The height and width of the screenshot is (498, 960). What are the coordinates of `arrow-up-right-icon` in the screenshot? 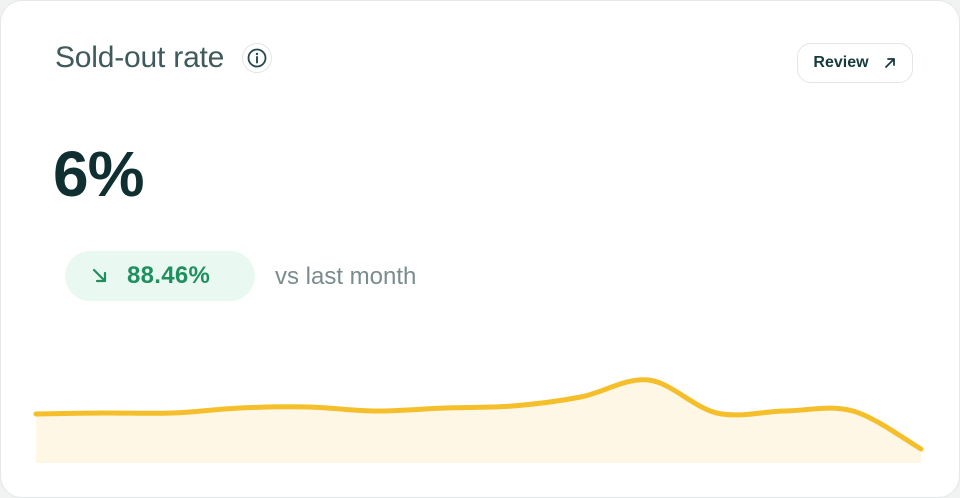 It's located at (889, 63).